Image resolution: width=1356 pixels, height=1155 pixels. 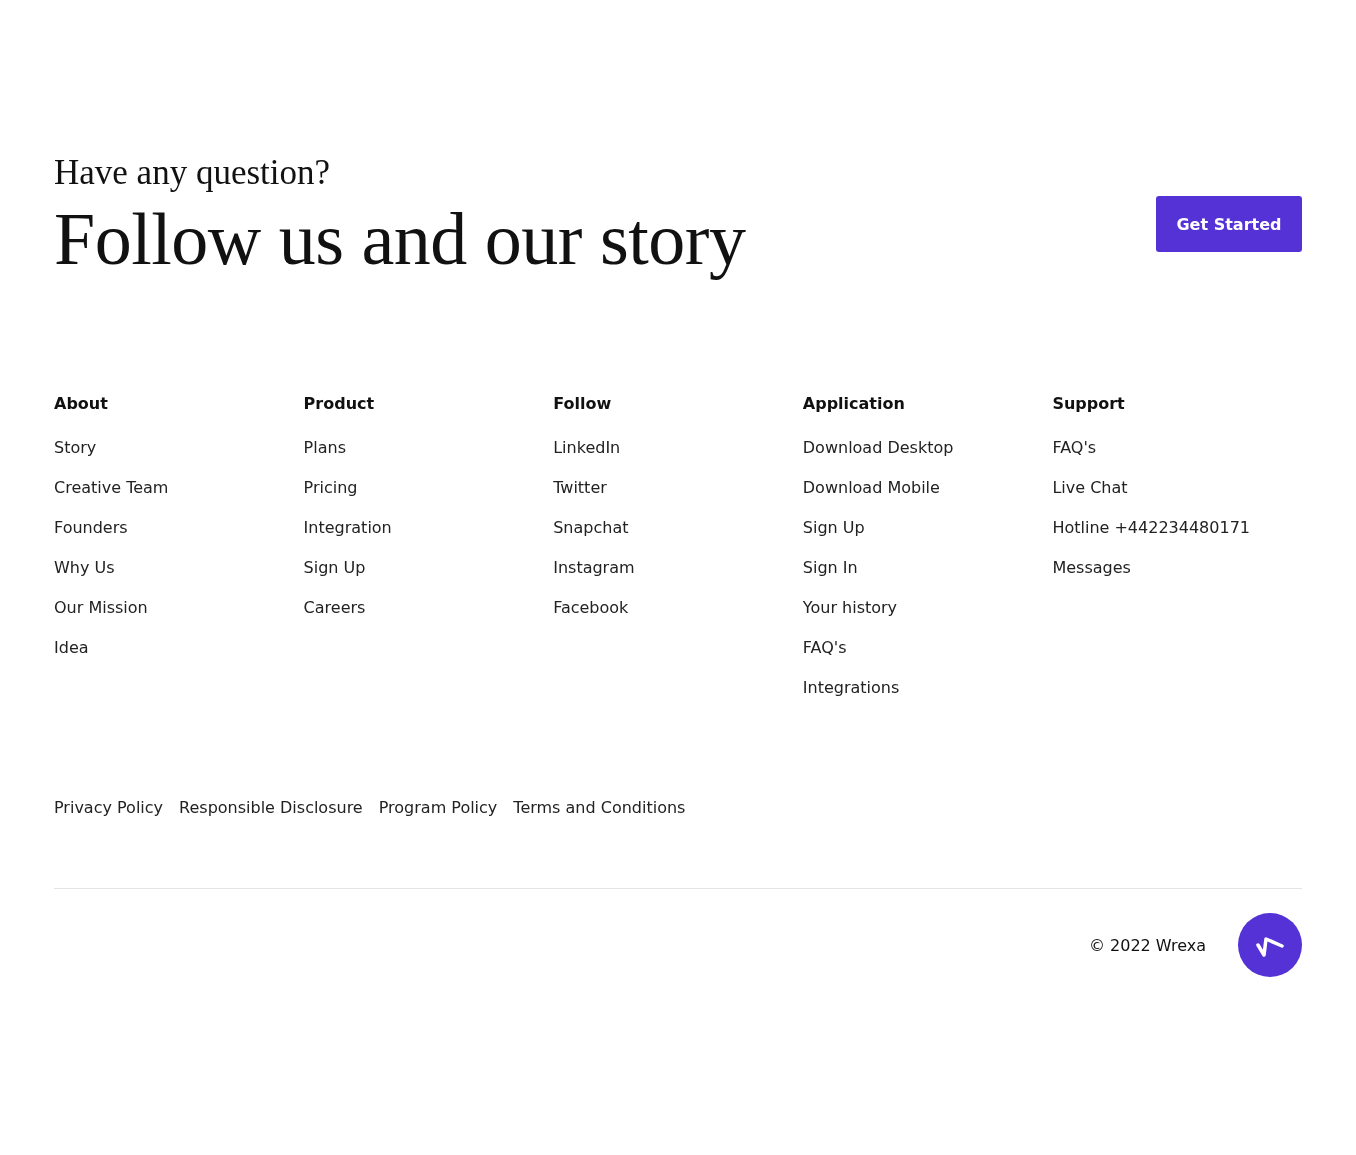 What do you see at coordinates (339, 404) in the screenshot?
I see `column-heading: Product` at bounding box center [339, 404].